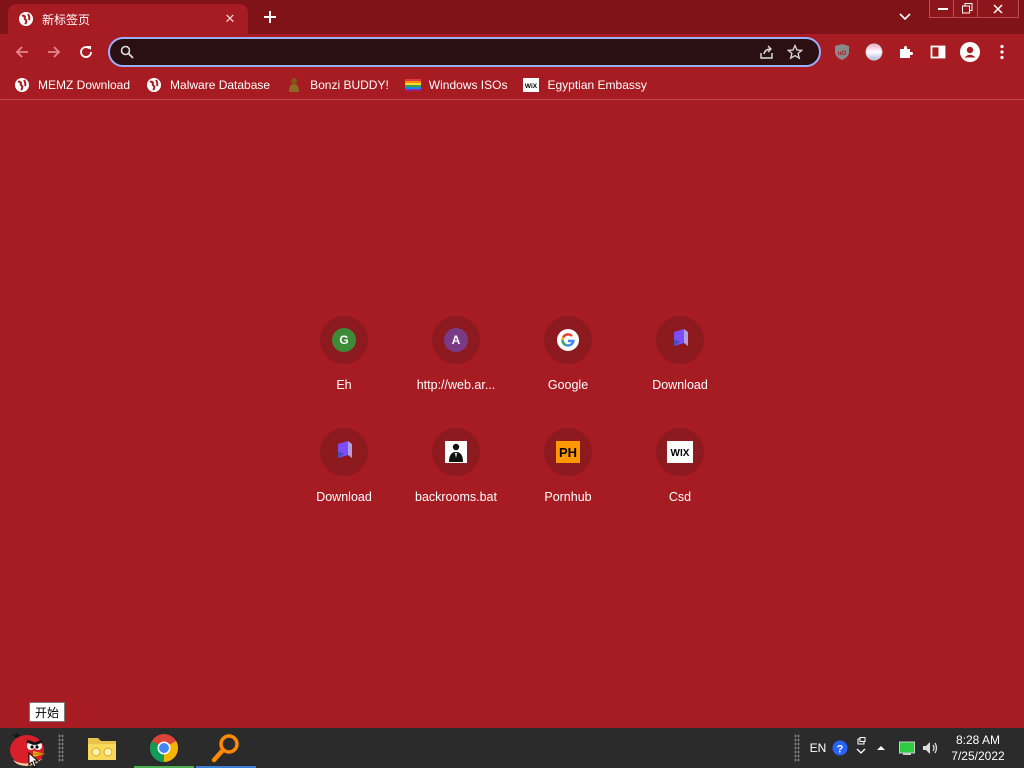 The height and width of the screenshot is (768, 1024). What do you see at coordinates (344, 497) in the screenshot?
I see `tile-label: Download` at bounding box center [344, 497].